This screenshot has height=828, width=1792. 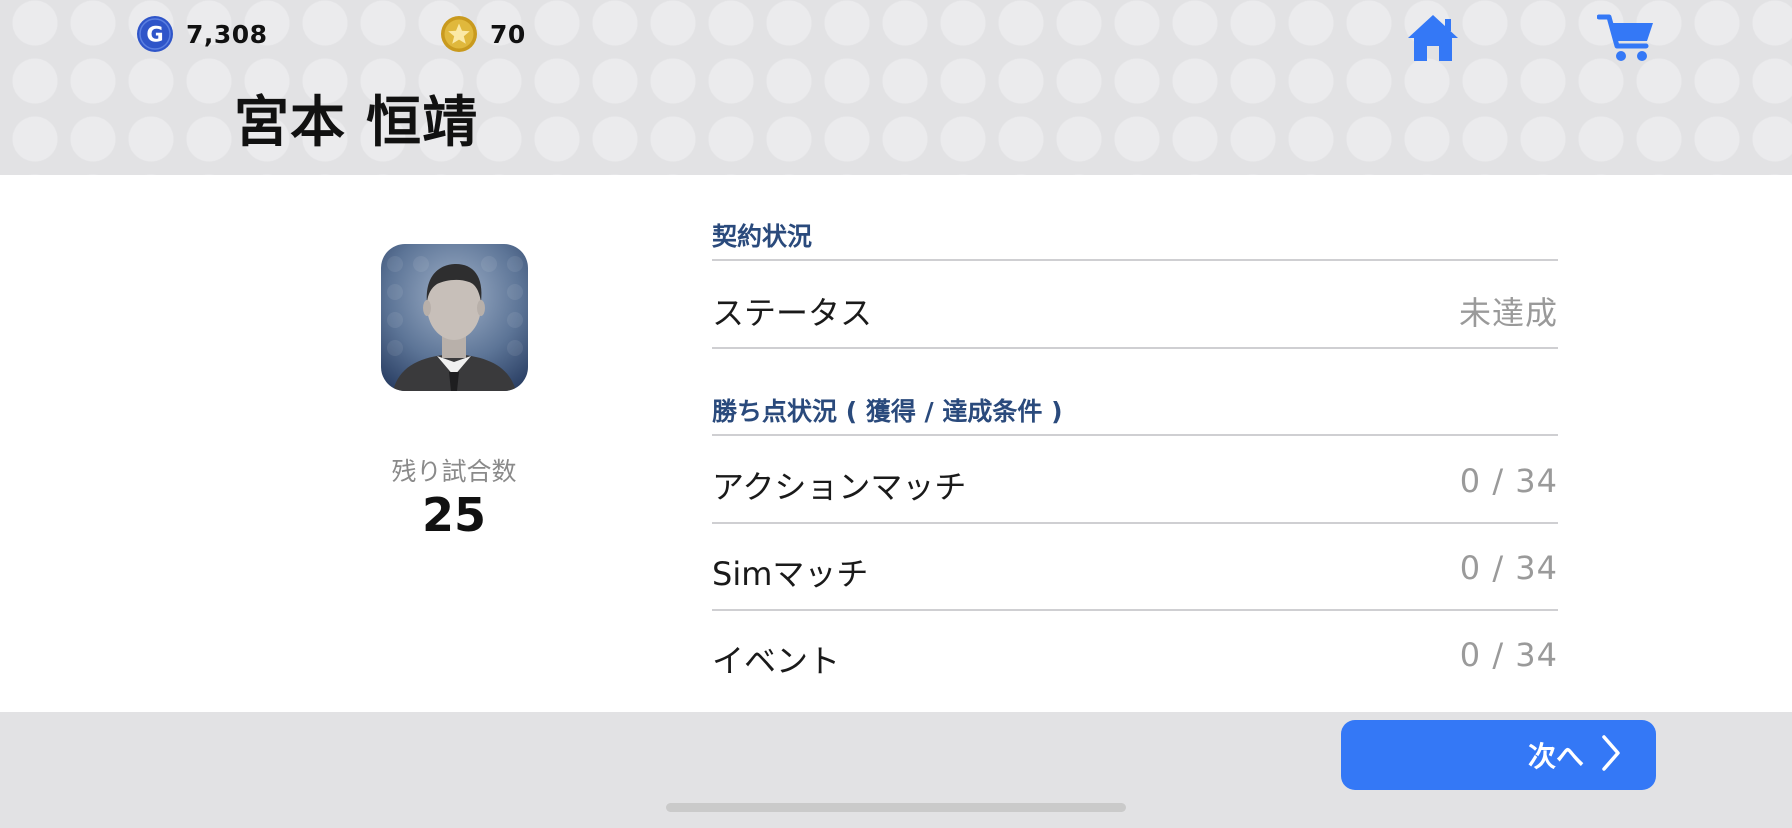 What do you see at coordinates (839, 487) in the screenshot?
I see `action-match-label: アクションマッチ` at bounding box center [839, 487].